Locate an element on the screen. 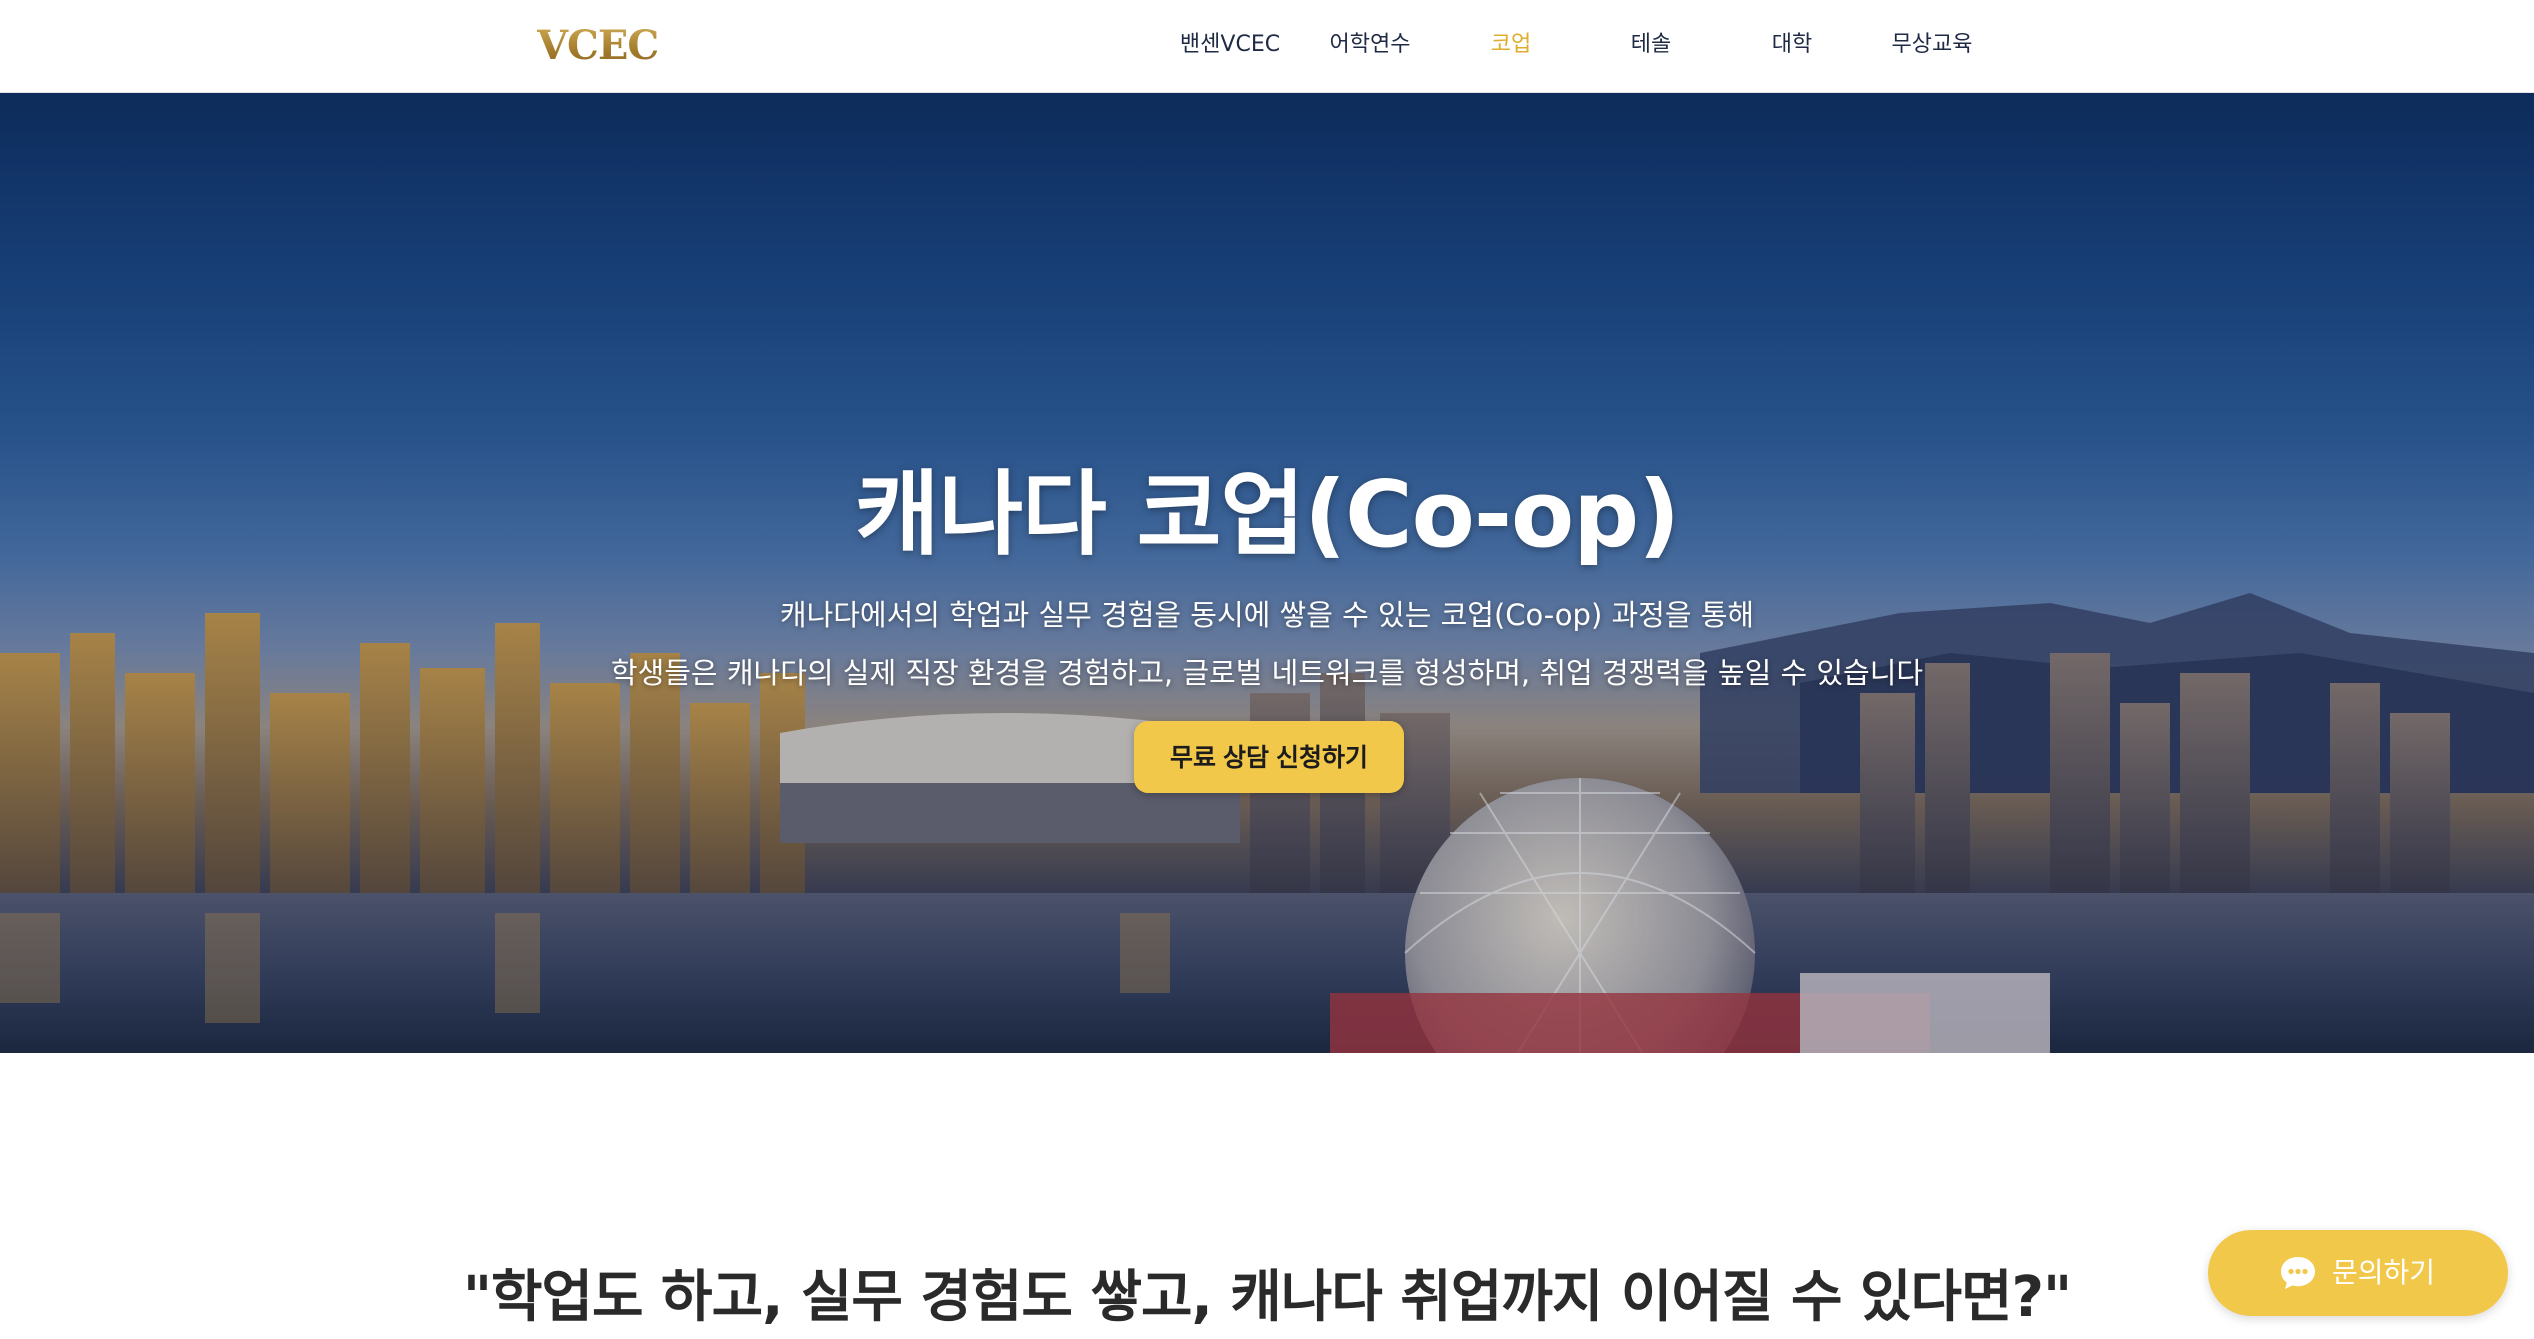 Image resolution: width=2534 pixels, height=1339 pixels. nav-item-tesol: 테솔 is located at coordinates (1651, 45).